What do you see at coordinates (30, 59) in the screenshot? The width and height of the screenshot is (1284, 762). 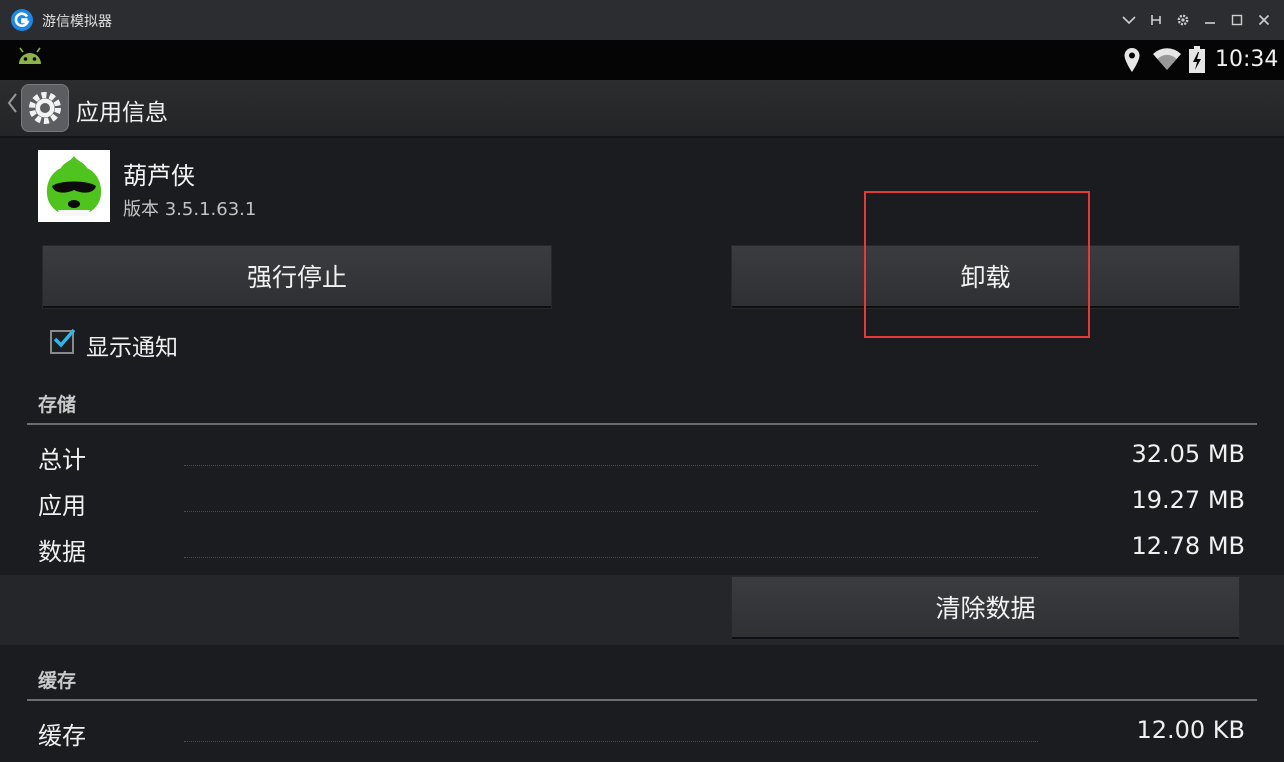 I see `android-debug-icon` at bounding box center [30, 59].